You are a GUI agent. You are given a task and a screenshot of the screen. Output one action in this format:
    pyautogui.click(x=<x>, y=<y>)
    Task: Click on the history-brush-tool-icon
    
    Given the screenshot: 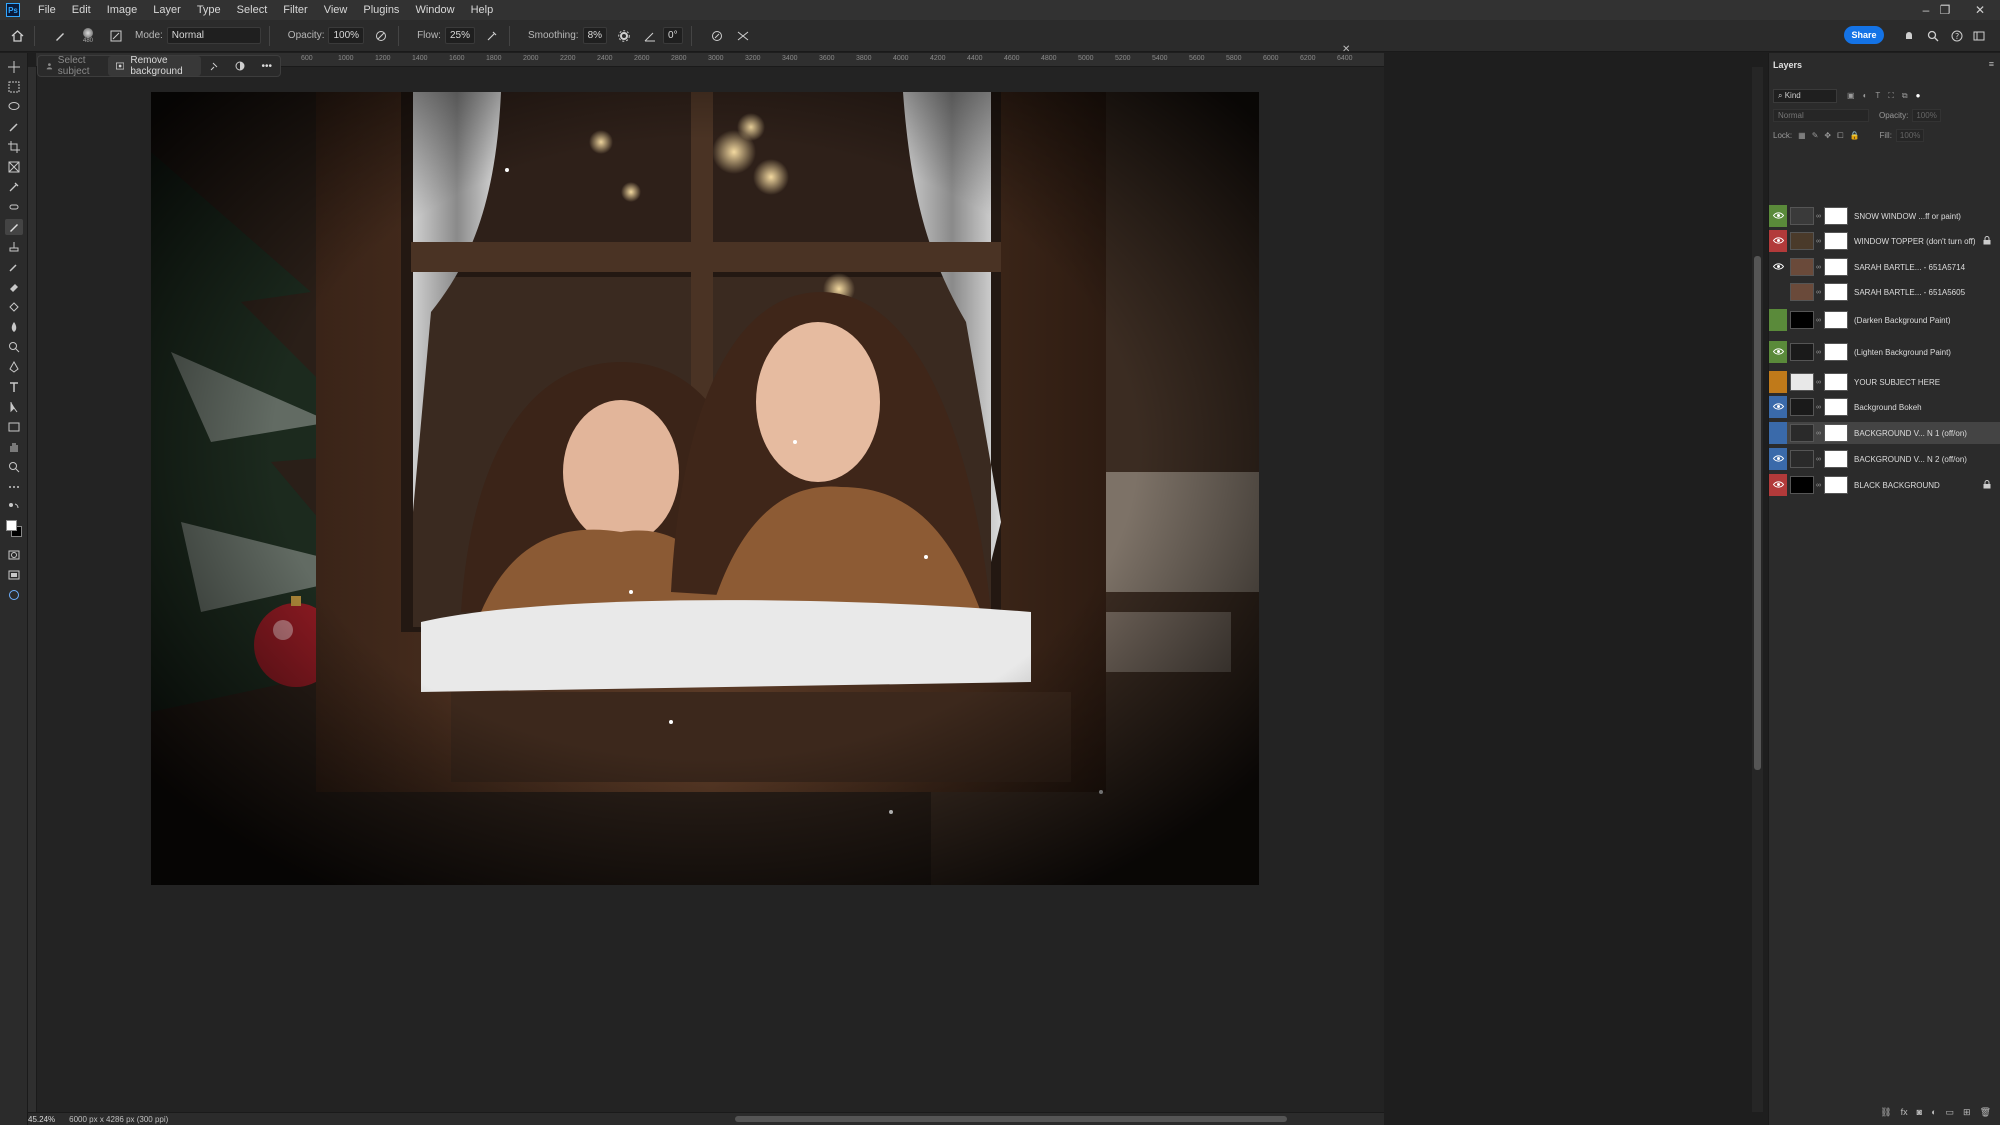 What is the action you would take?
    pyautogui.click(x=14, y=267)
    